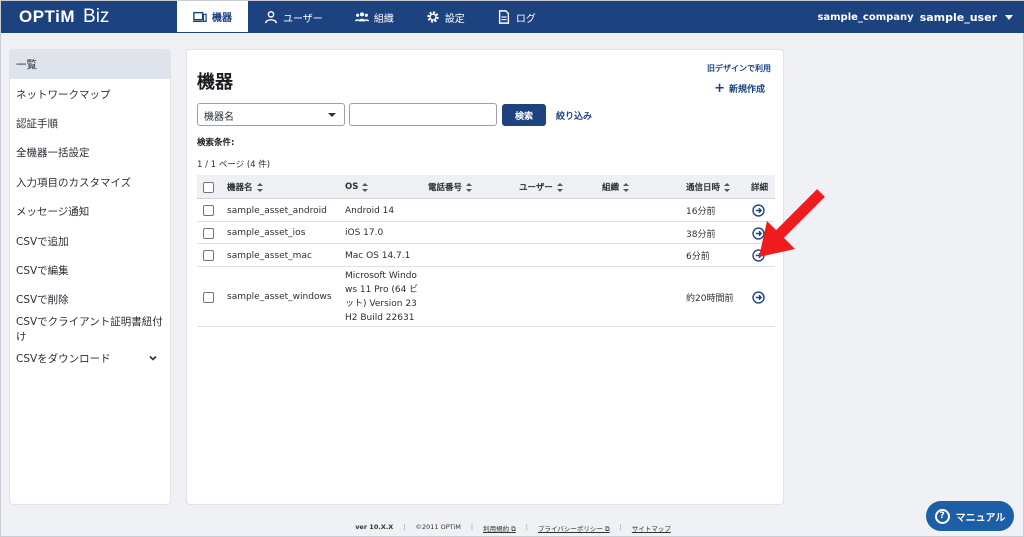  What do you see at coordinates (499, 528) in the screenshot?
I see `terms-link: 利用規約 ⧉` at bounding box center [499, 528].